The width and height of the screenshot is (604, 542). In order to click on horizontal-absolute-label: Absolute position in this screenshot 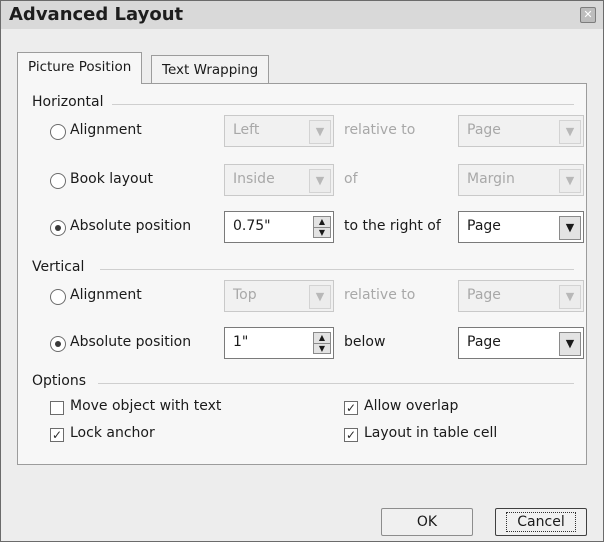, I will do `click(131, 226)`.